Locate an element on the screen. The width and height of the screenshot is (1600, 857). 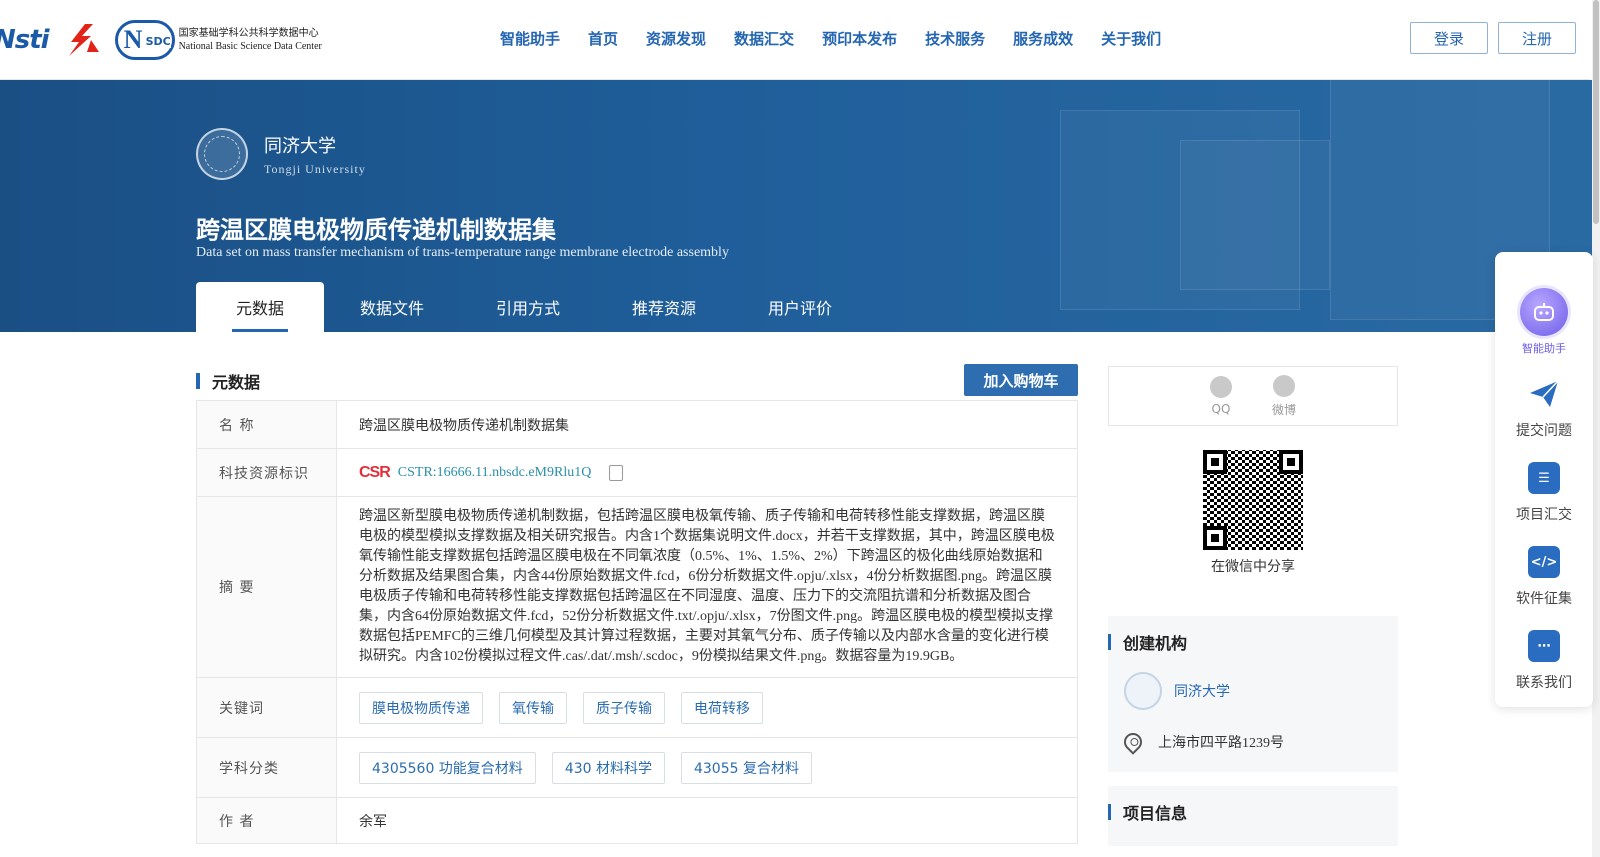
float-ai-label: 智能助手 is located at coordinates (1544, 348).